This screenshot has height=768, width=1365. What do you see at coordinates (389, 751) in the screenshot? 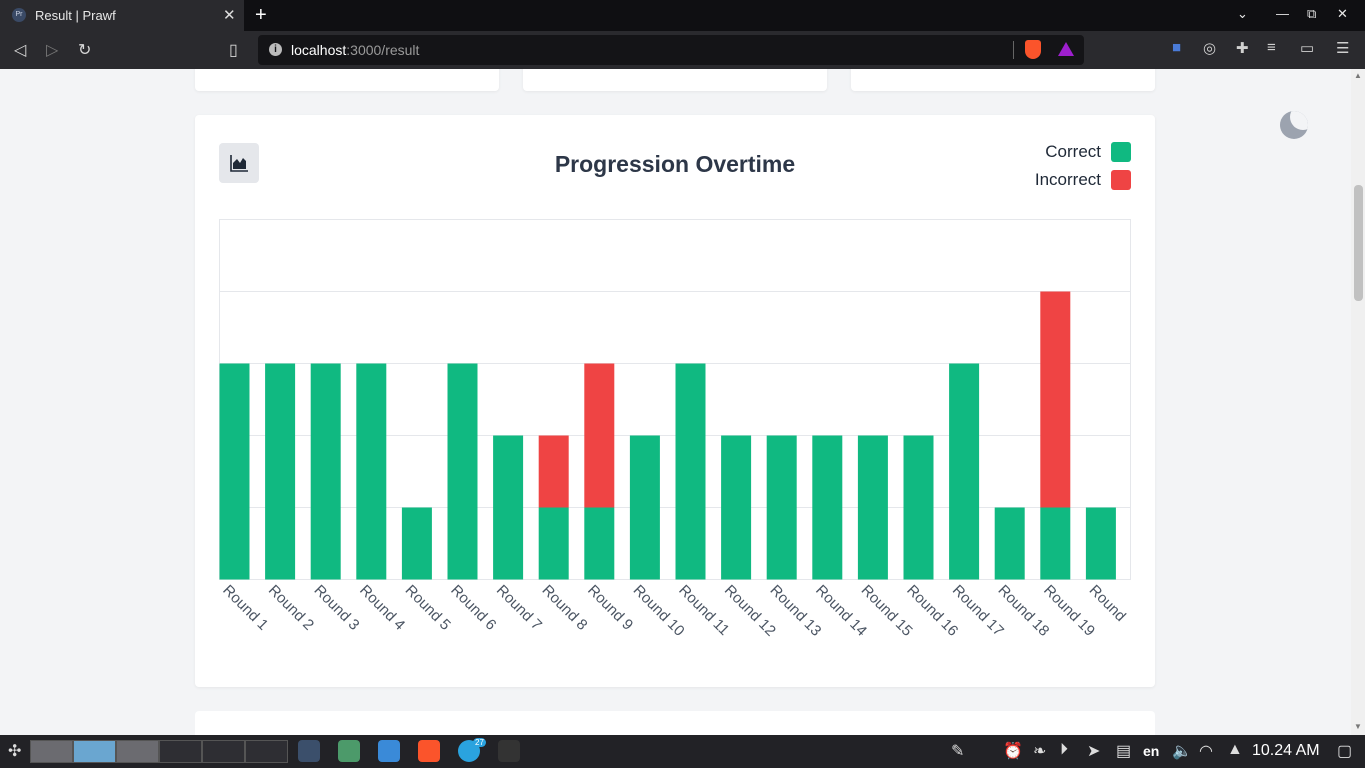
I see `file-manager-app-icon` at bounding box center [389, 751].